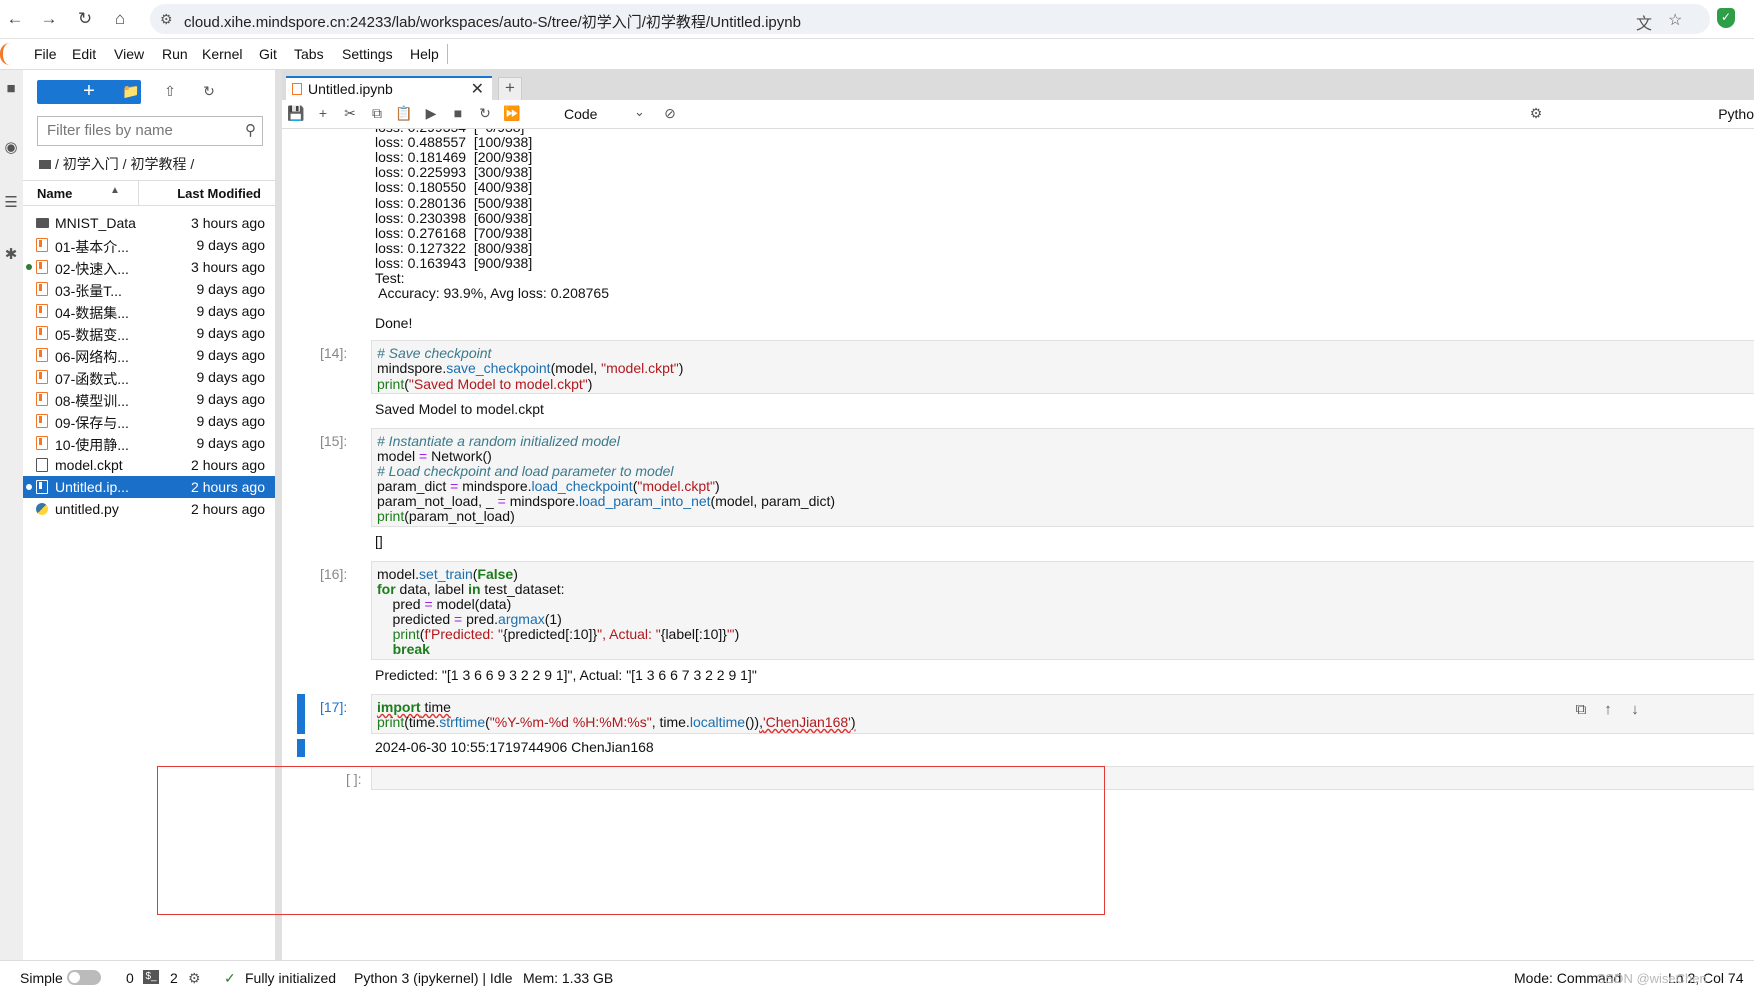  Describe the element at coordinates (84, 977) in the screenshot. I see `simple-mode-toggle` at that location.